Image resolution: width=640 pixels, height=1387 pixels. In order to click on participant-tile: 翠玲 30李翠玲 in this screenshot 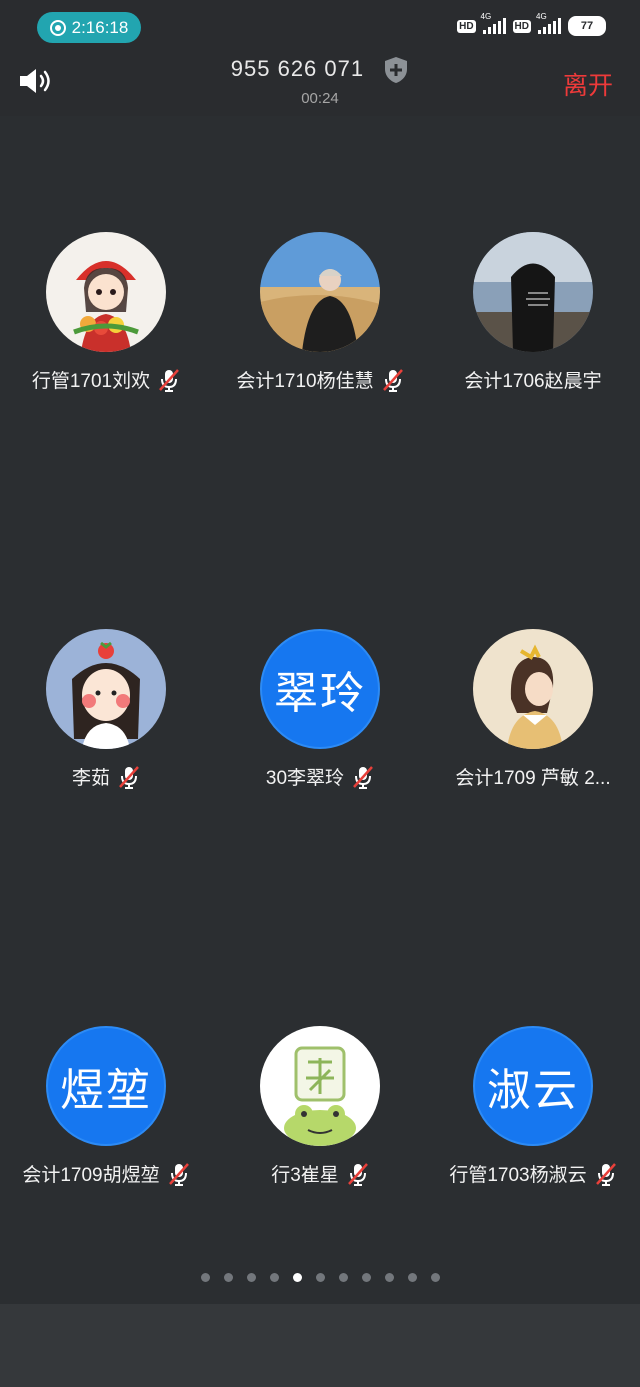, I will do `click(320, 709)`.